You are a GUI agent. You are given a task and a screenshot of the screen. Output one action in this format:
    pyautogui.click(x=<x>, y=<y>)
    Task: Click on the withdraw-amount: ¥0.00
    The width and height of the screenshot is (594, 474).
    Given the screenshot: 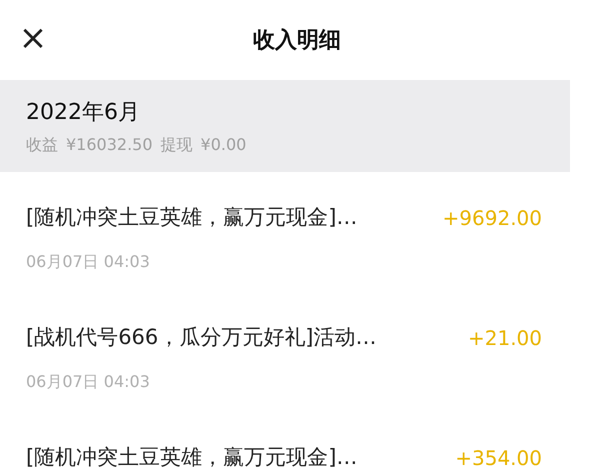 What is the action you would take?
    pyautogui.click(x=223, y=145)
    